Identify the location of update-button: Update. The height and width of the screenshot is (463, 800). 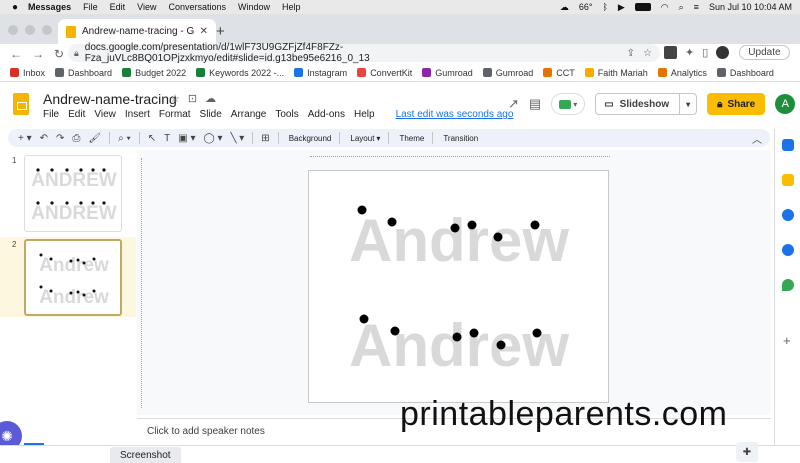
(764, 52).